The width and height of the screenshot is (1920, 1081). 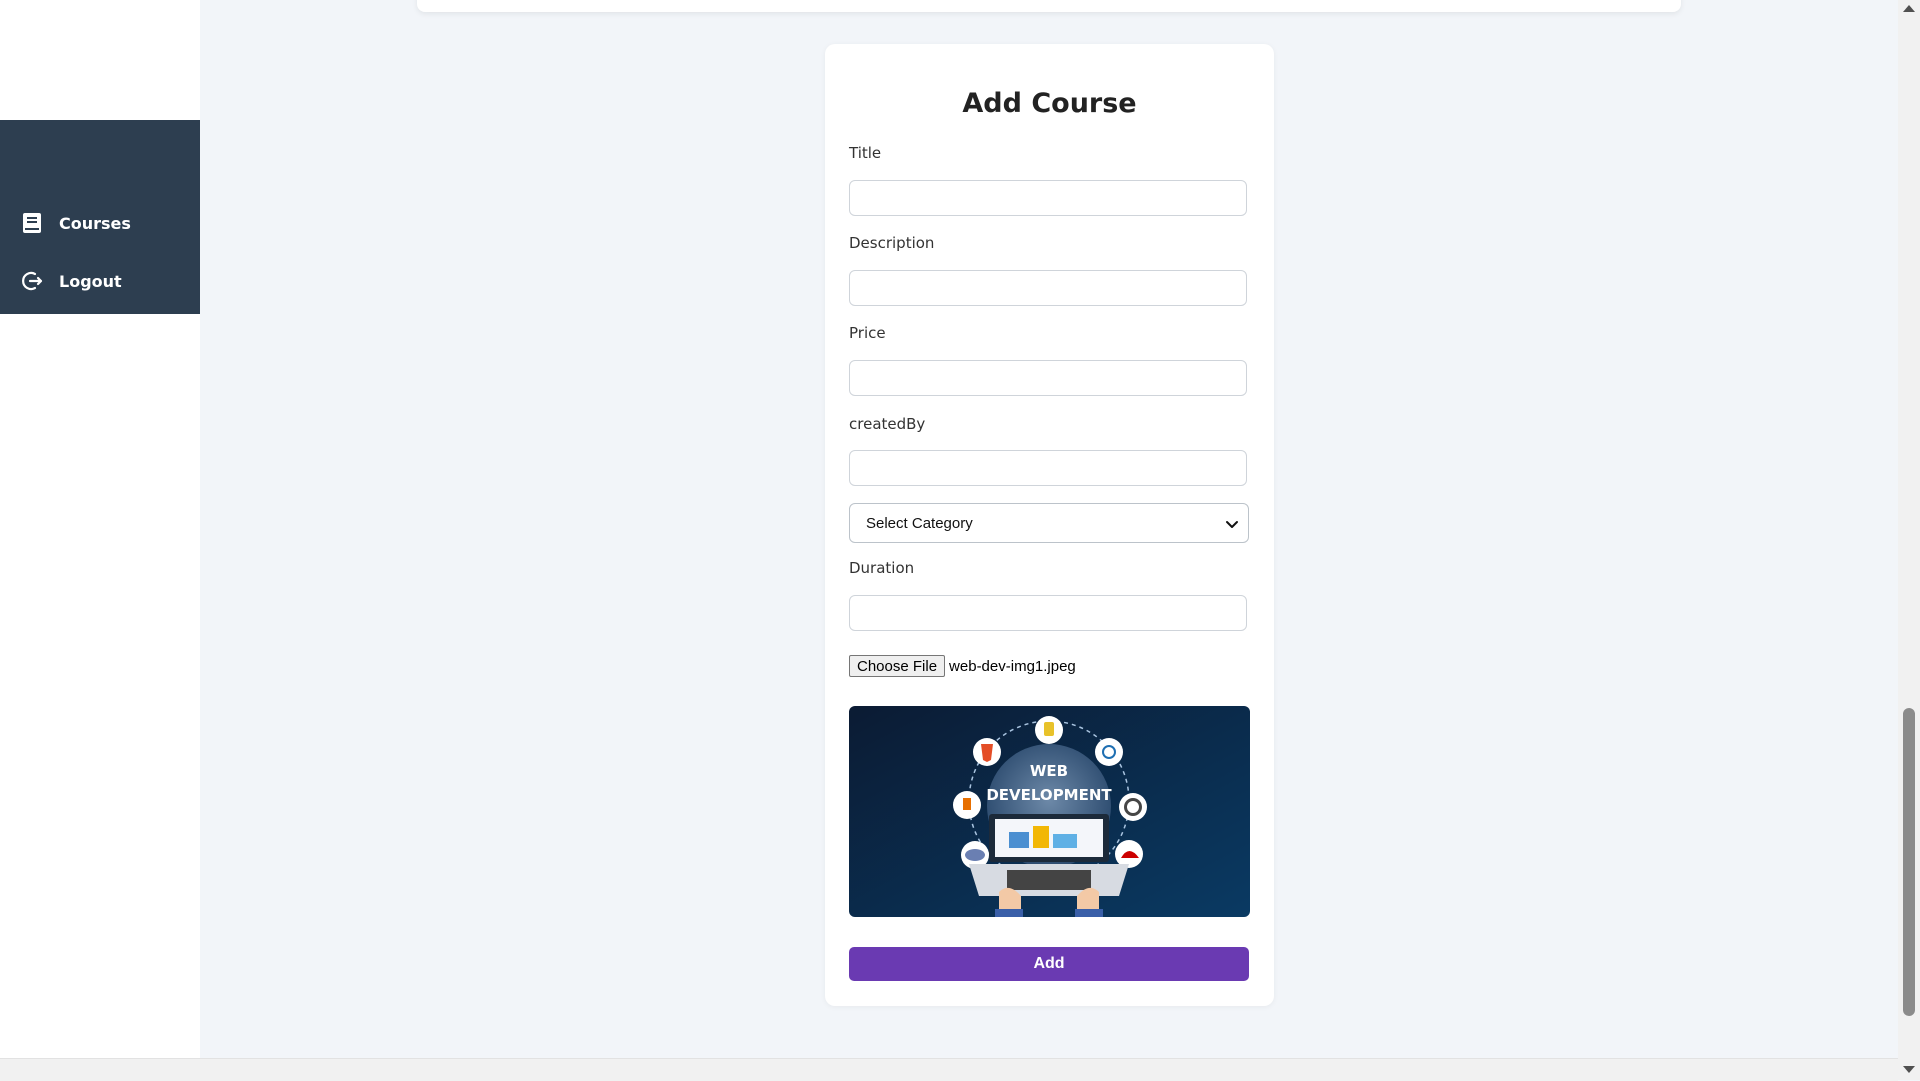 I want to click on duration-label: Duration, so click(x=882, y=568).